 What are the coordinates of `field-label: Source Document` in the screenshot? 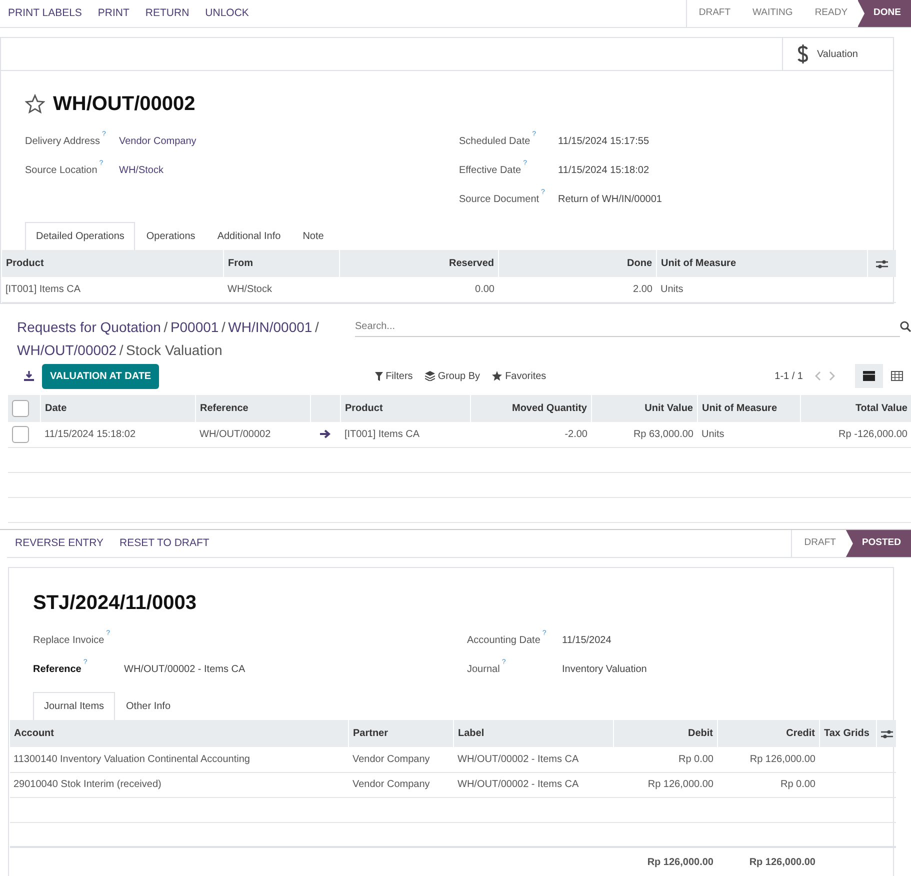 It's located at (499, 199).